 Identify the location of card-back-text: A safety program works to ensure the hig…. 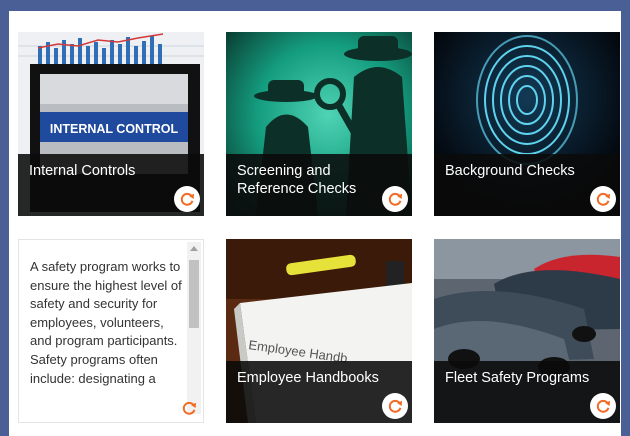
(106, 322).